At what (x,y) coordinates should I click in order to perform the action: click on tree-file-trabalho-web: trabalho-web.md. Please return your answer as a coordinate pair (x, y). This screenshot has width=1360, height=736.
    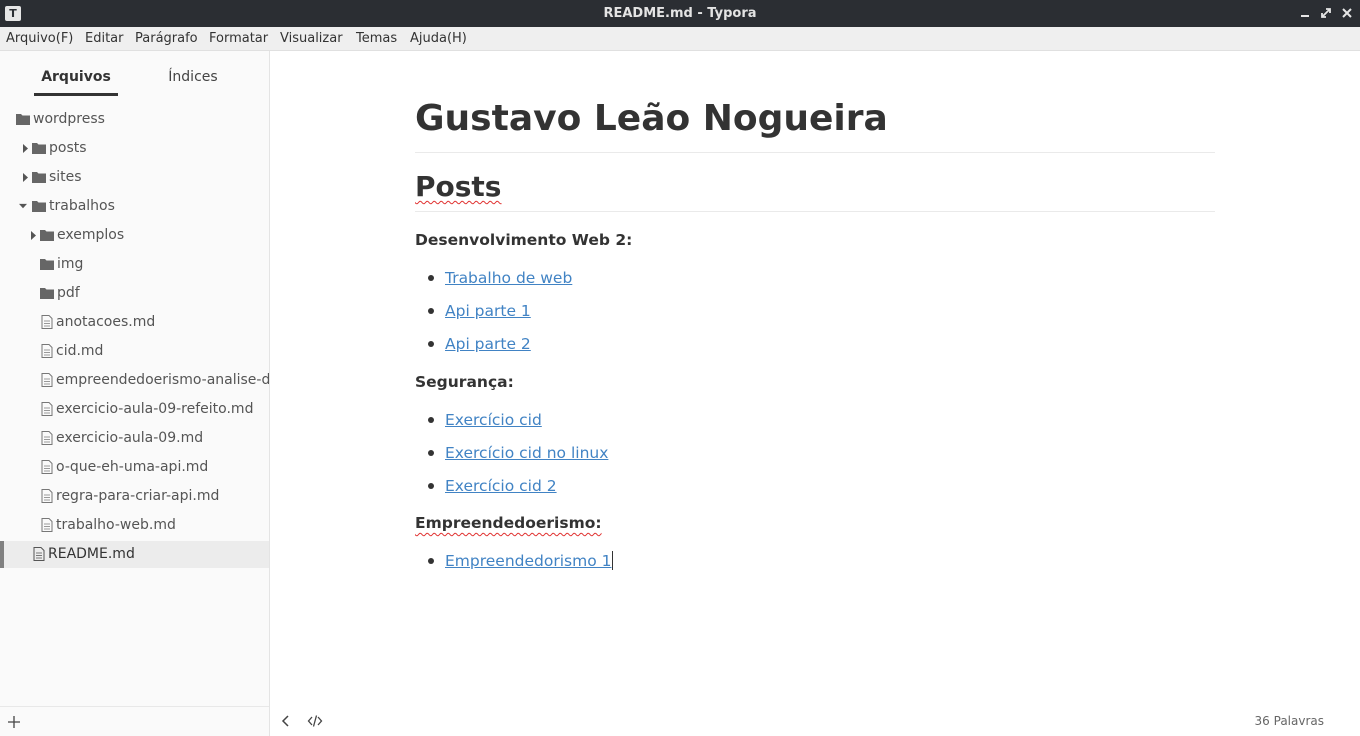
    Looking at the image, I should click on (134, 525).